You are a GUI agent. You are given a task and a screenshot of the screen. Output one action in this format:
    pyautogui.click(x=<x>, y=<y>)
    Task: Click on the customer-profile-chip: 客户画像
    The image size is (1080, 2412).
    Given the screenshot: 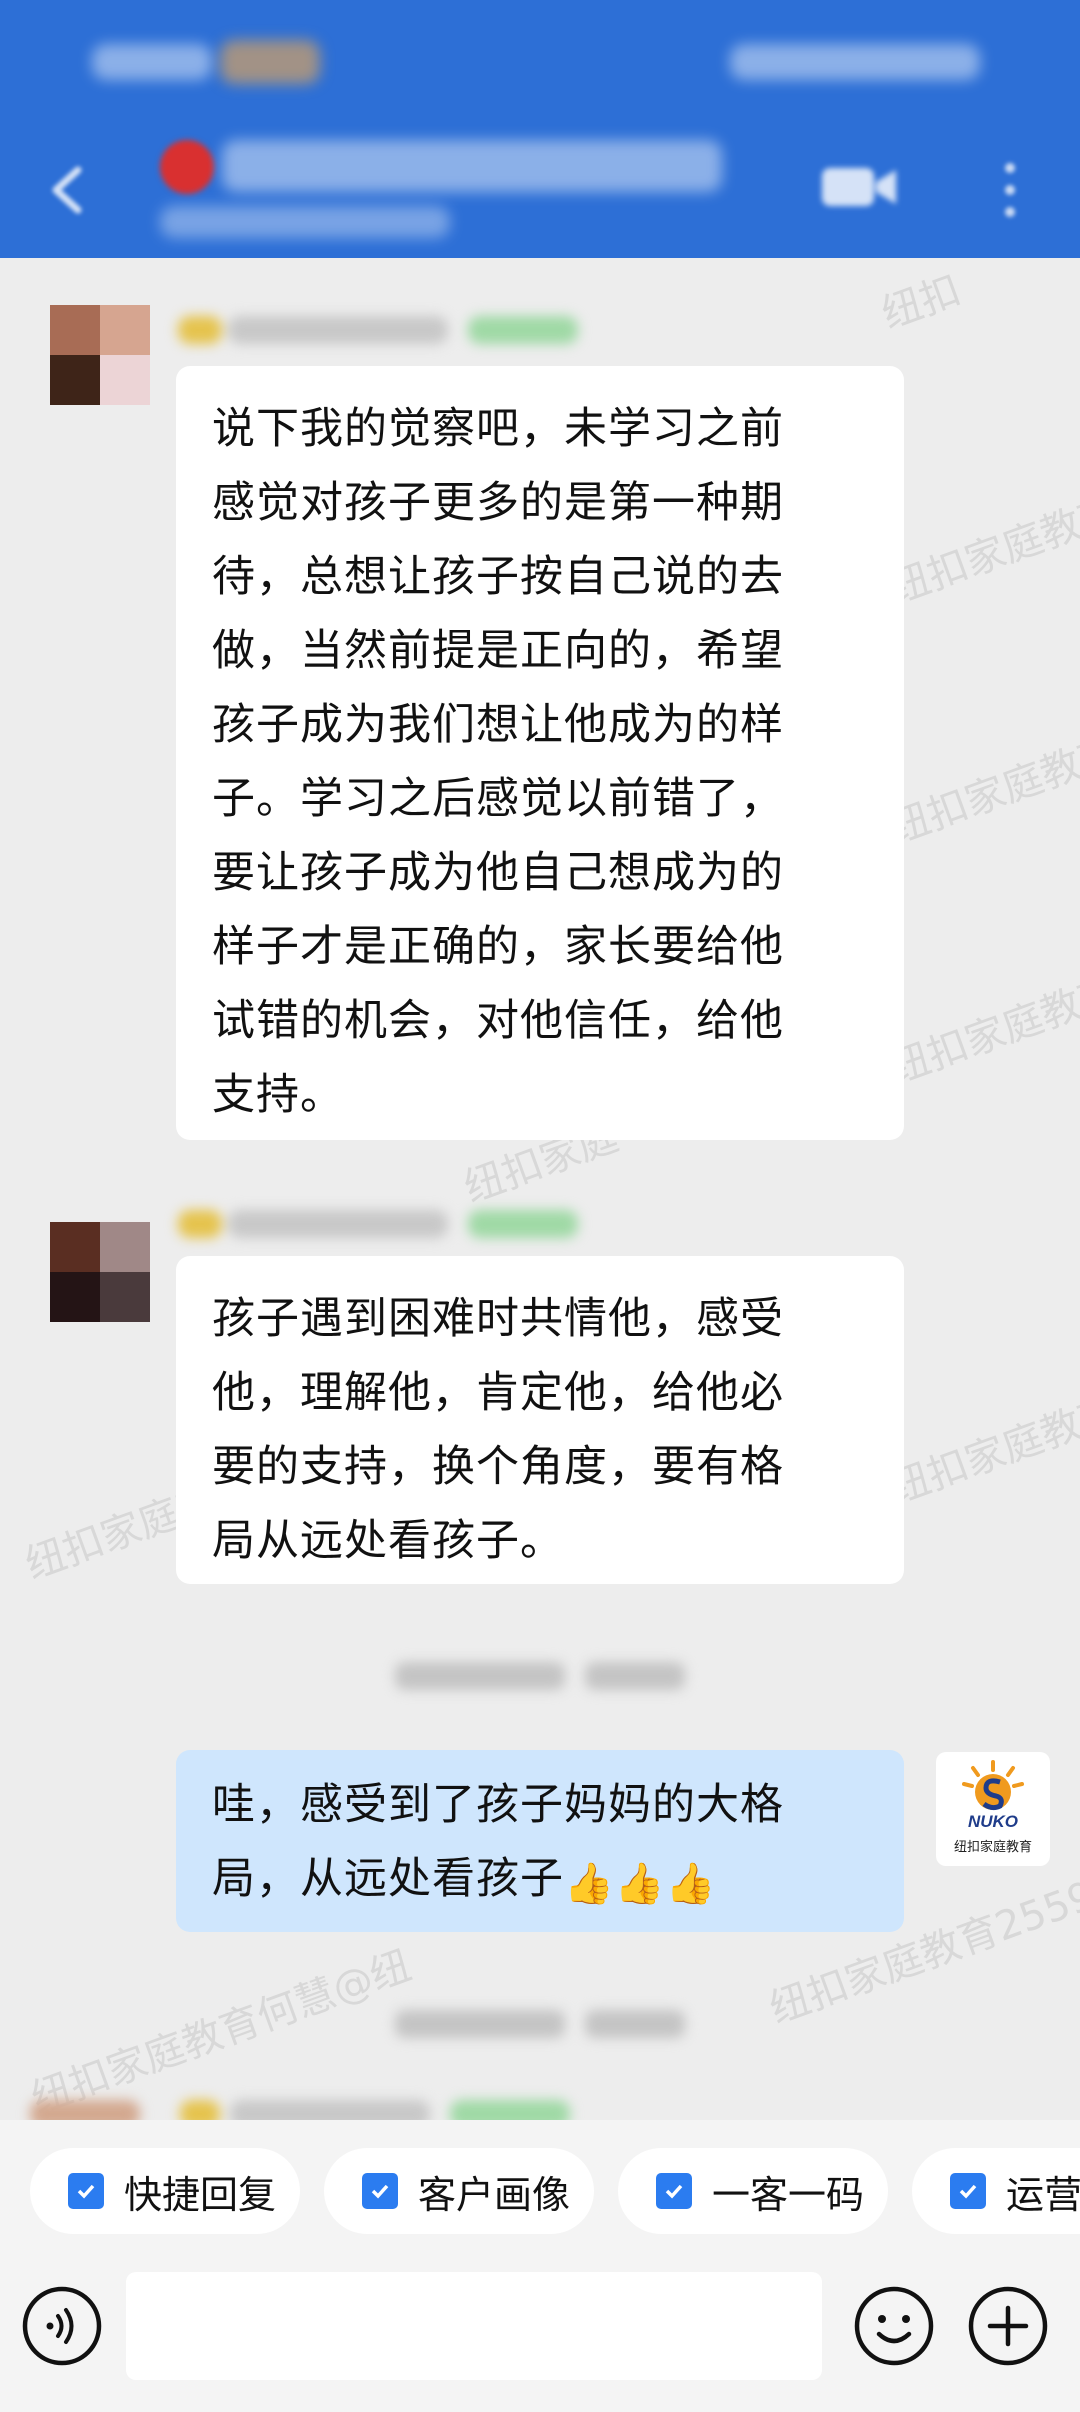 What is the action you would take?
    pyautogui.click(x=459, y=2191)
    